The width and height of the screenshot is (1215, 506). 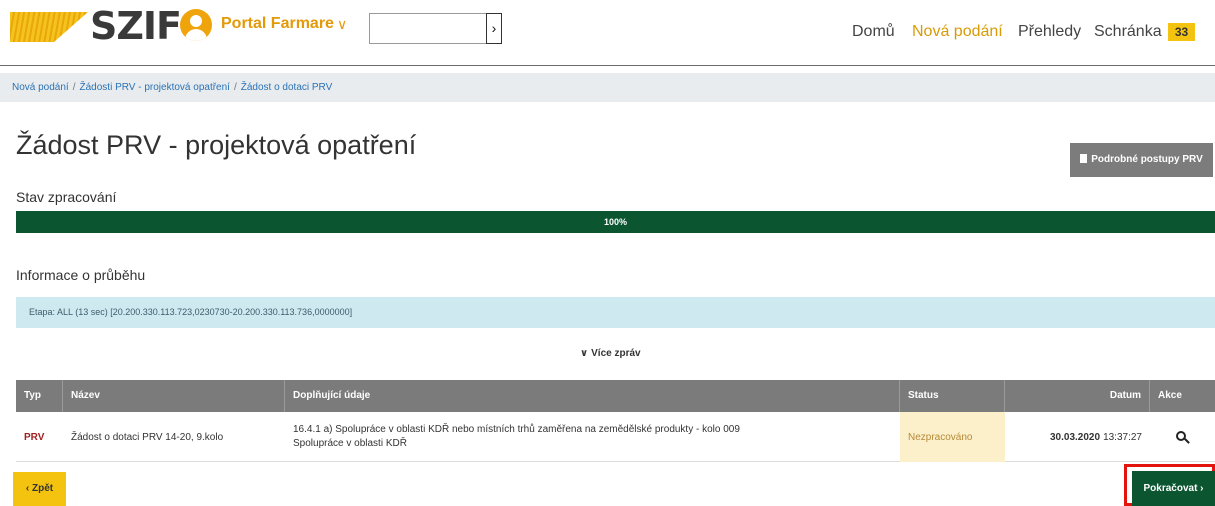 What do you see at coordinates (136, 26) in the screenshot?
I see `szif-logo-text: SZIF` at bounding box center [136, 26].